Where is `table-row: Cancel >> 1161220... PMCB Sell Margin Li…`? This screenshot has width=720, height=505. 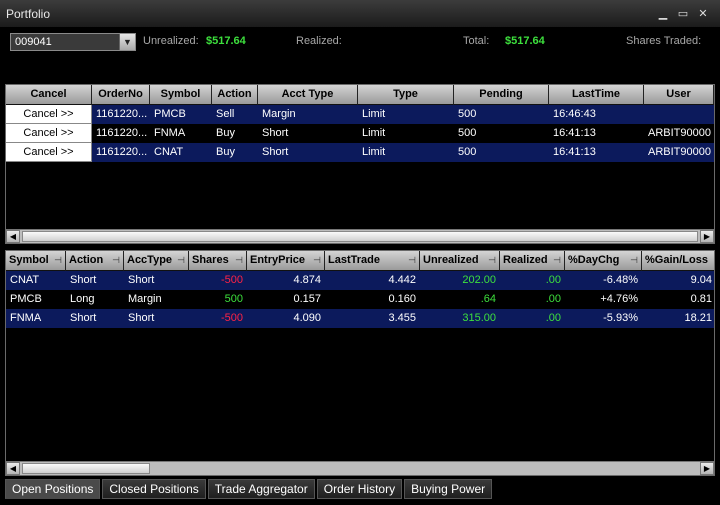 table-row: Cancel >> 1161220... PMCB Sell Margin Li… is located at coordinates (360, 114).